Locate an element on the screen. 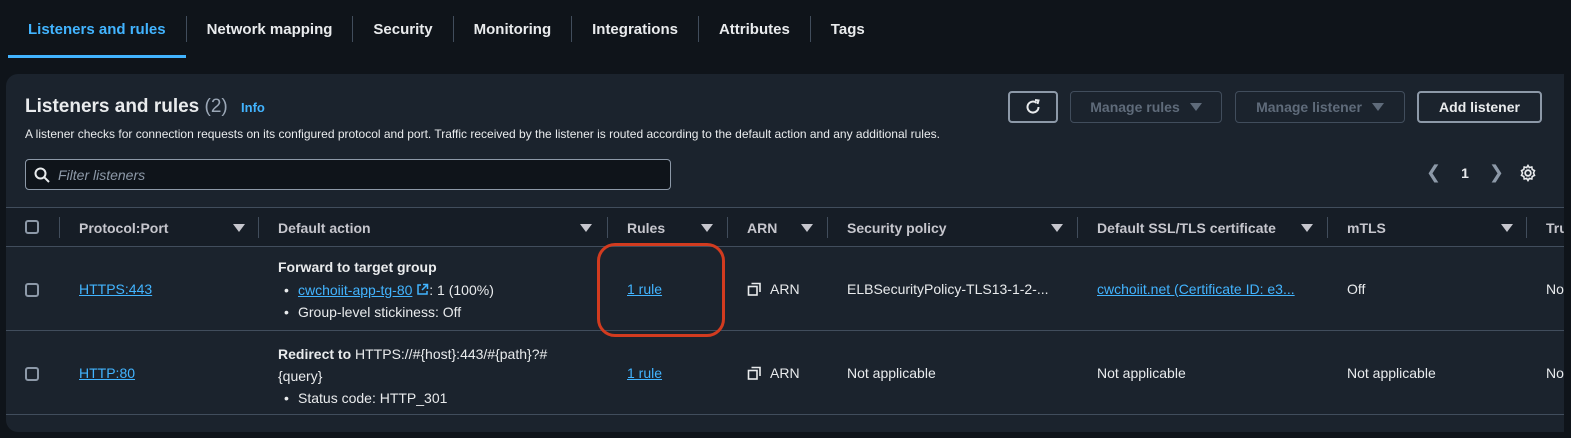 This screenshot has height=438, width=1571. current-page: 1 is located at coordinates (1465, 173).